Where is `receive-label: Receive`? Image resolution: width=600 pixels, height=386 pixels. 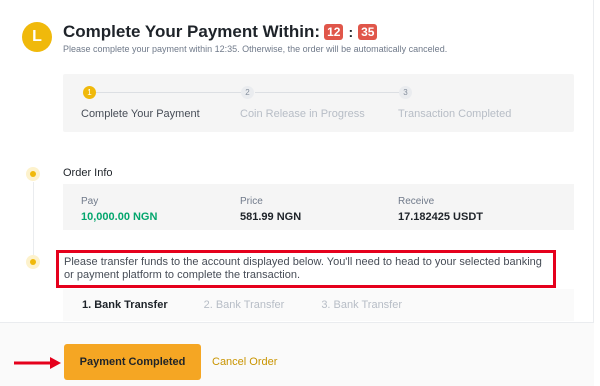
receive-label: Receive is located at coordinates (416, 201).